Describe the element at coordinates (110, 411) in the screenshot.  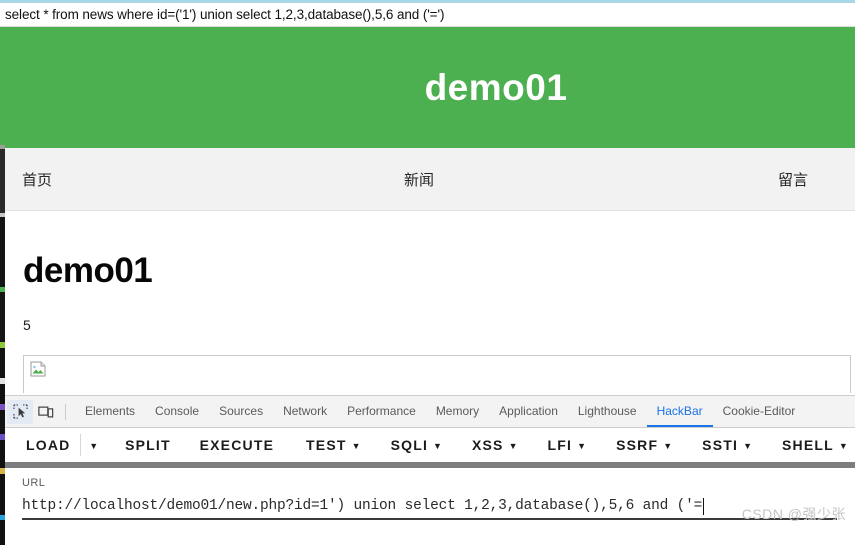
I see `tab-elements: Elements` at that location.